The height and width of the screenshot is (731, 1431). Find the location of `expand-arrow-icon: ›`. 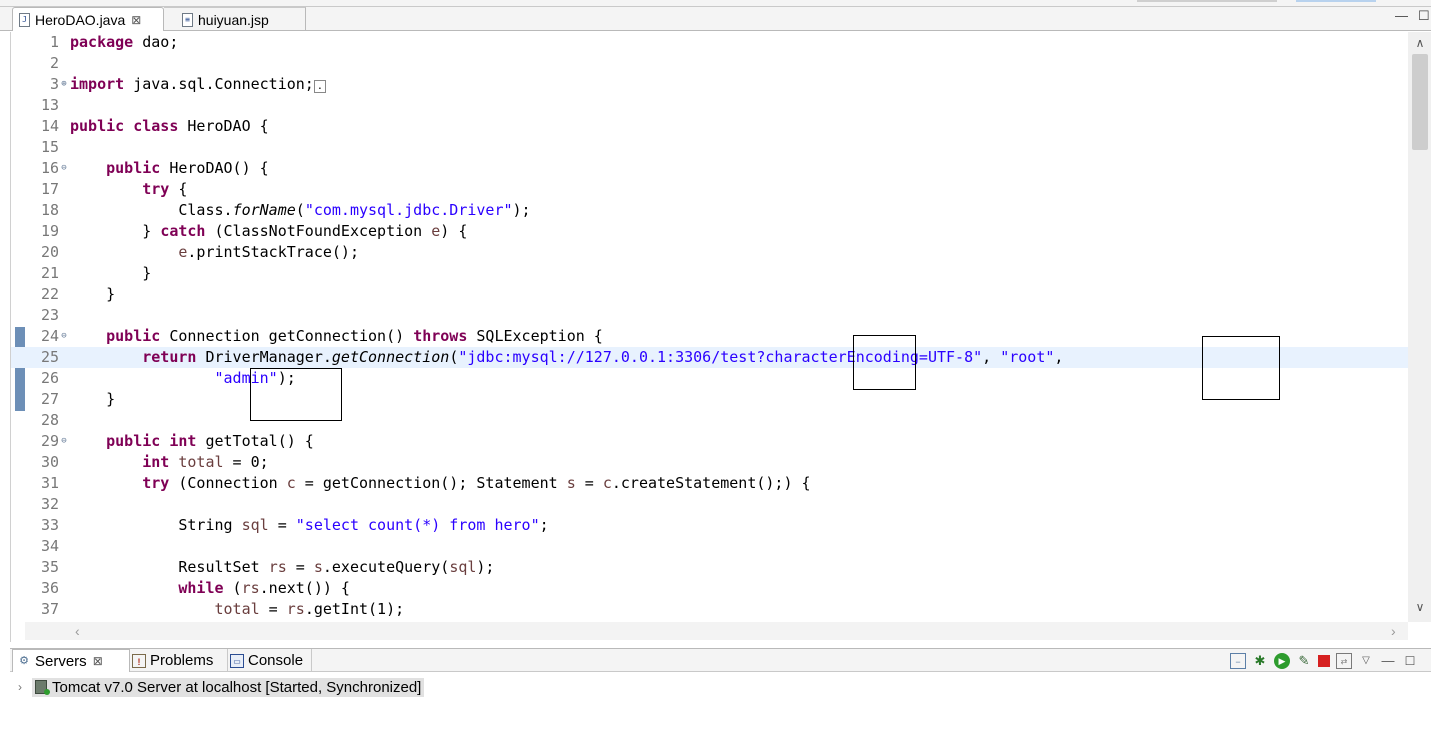

expand-arrow-icon: › is located at coordinates (25, 687).